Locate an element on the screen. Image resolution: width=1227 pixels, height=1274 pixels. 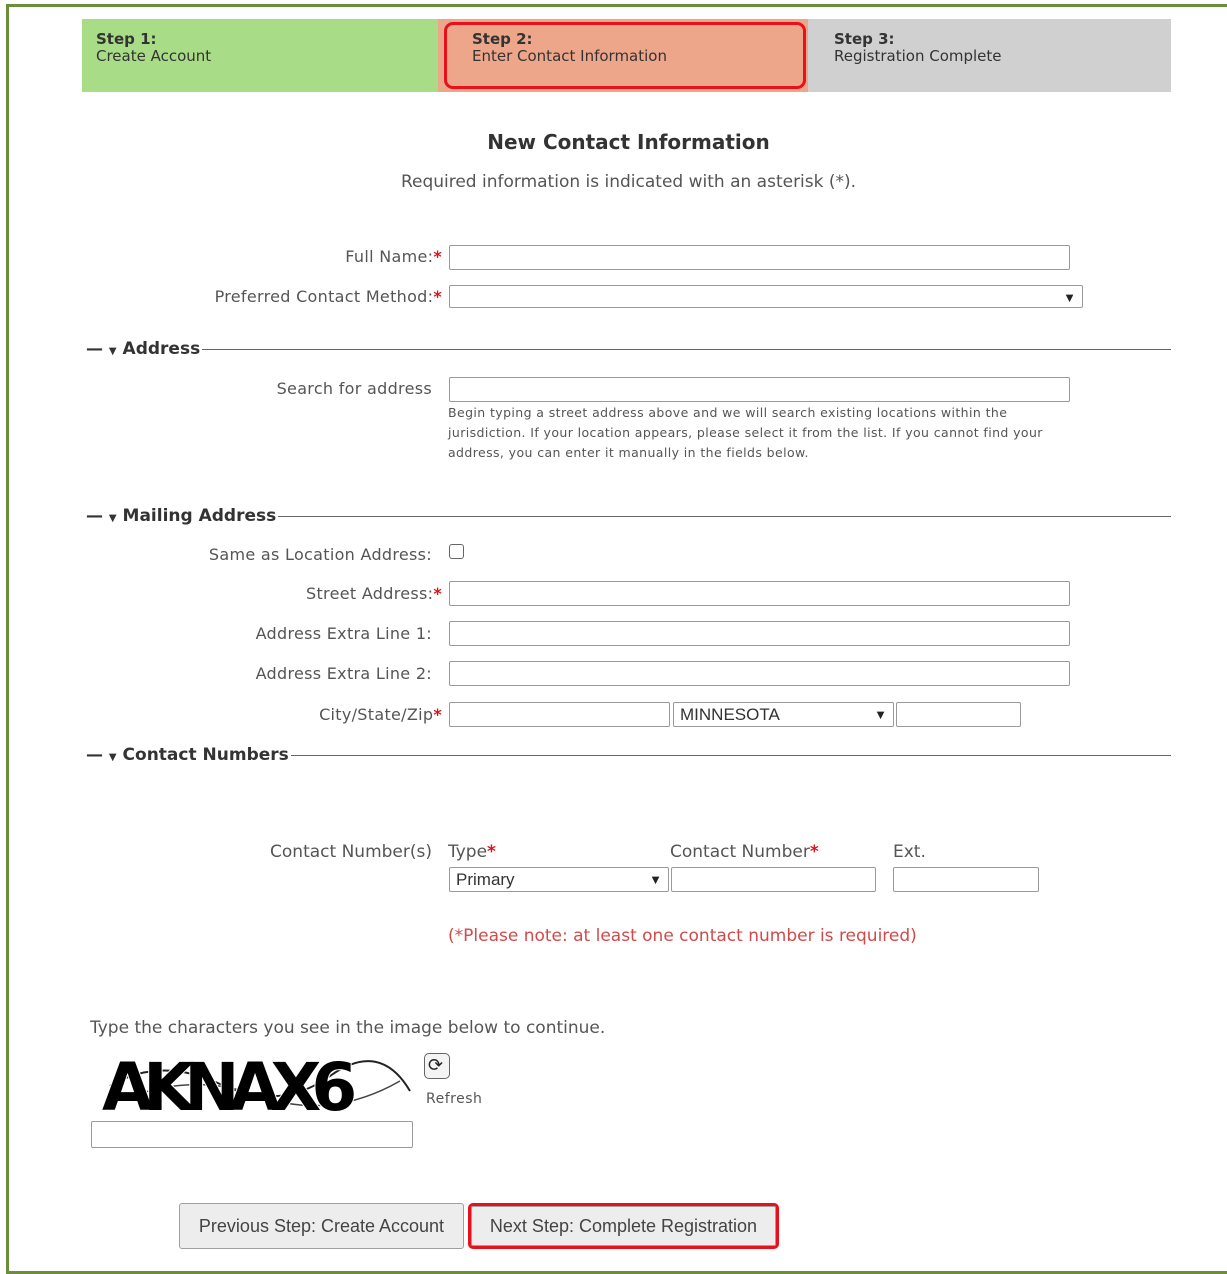
step-1-label: Step 1: is located at coordinates (126, 39).